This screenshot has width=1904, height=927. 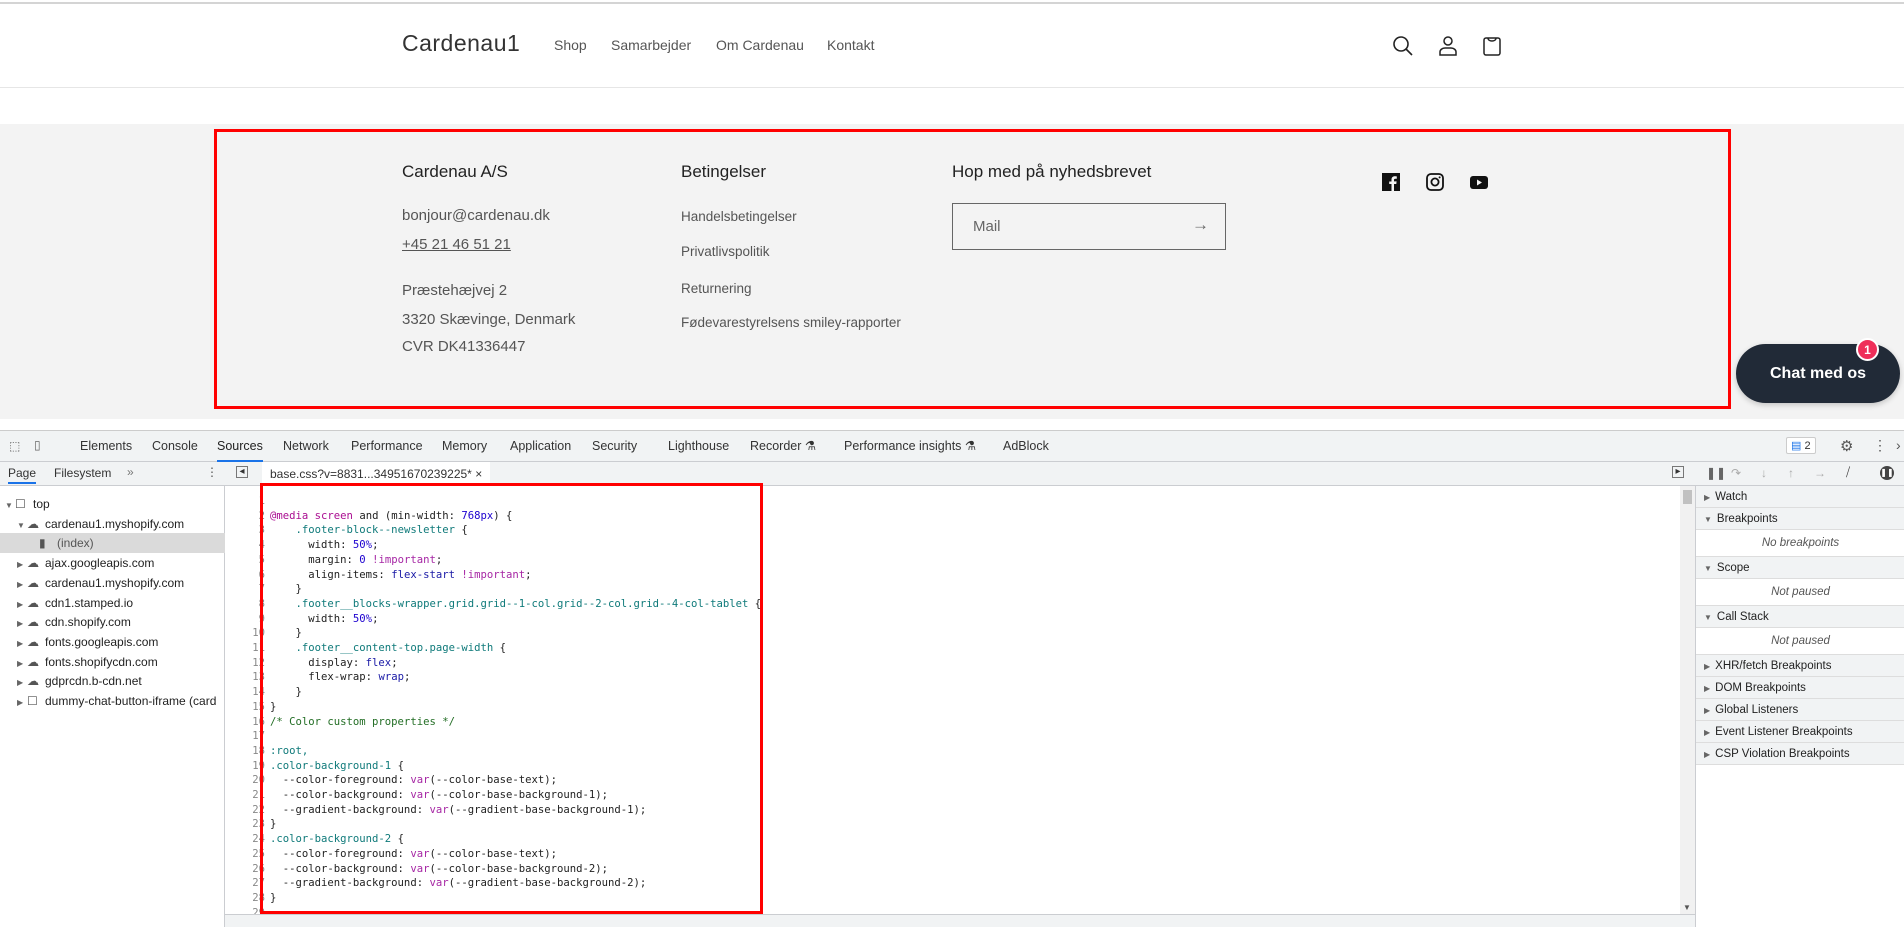 What do you see at coordinates (1801, 445) in the screenshot?
I see `issues-counter: ▤ 2` at bounding box center [1801, 445].